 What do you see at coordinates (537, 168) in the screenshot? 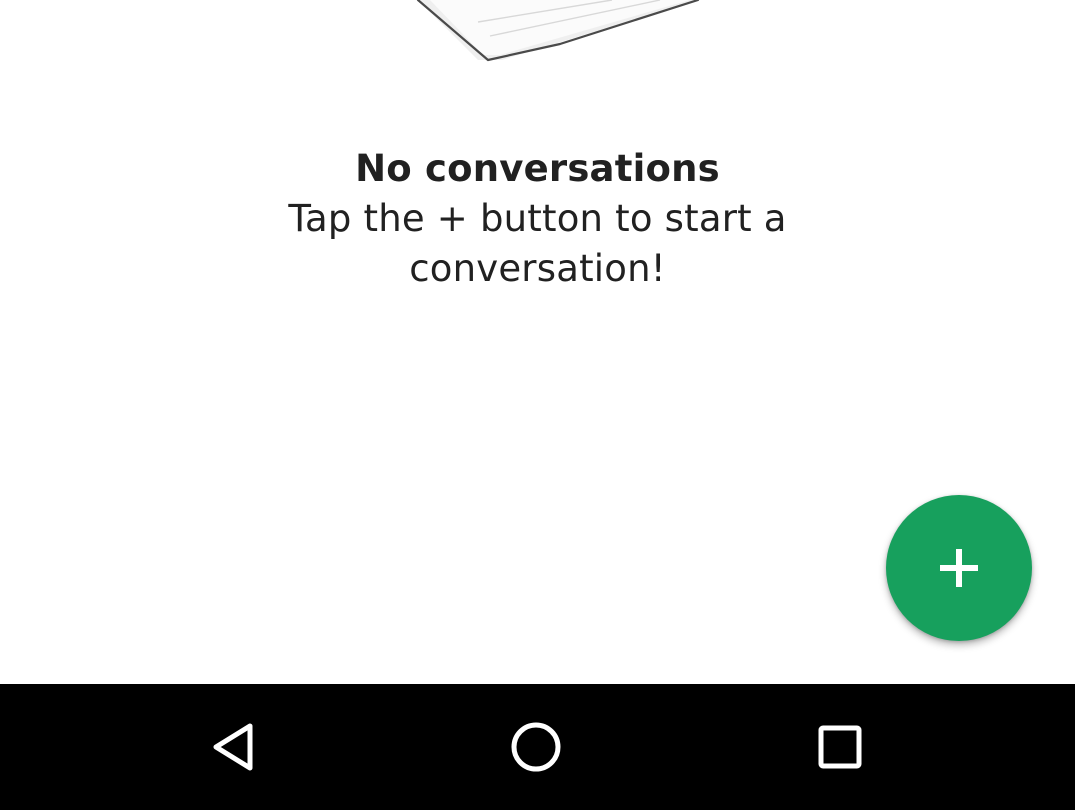
I see `empty-state-title: No conversations` at bounding box center [537, 168].